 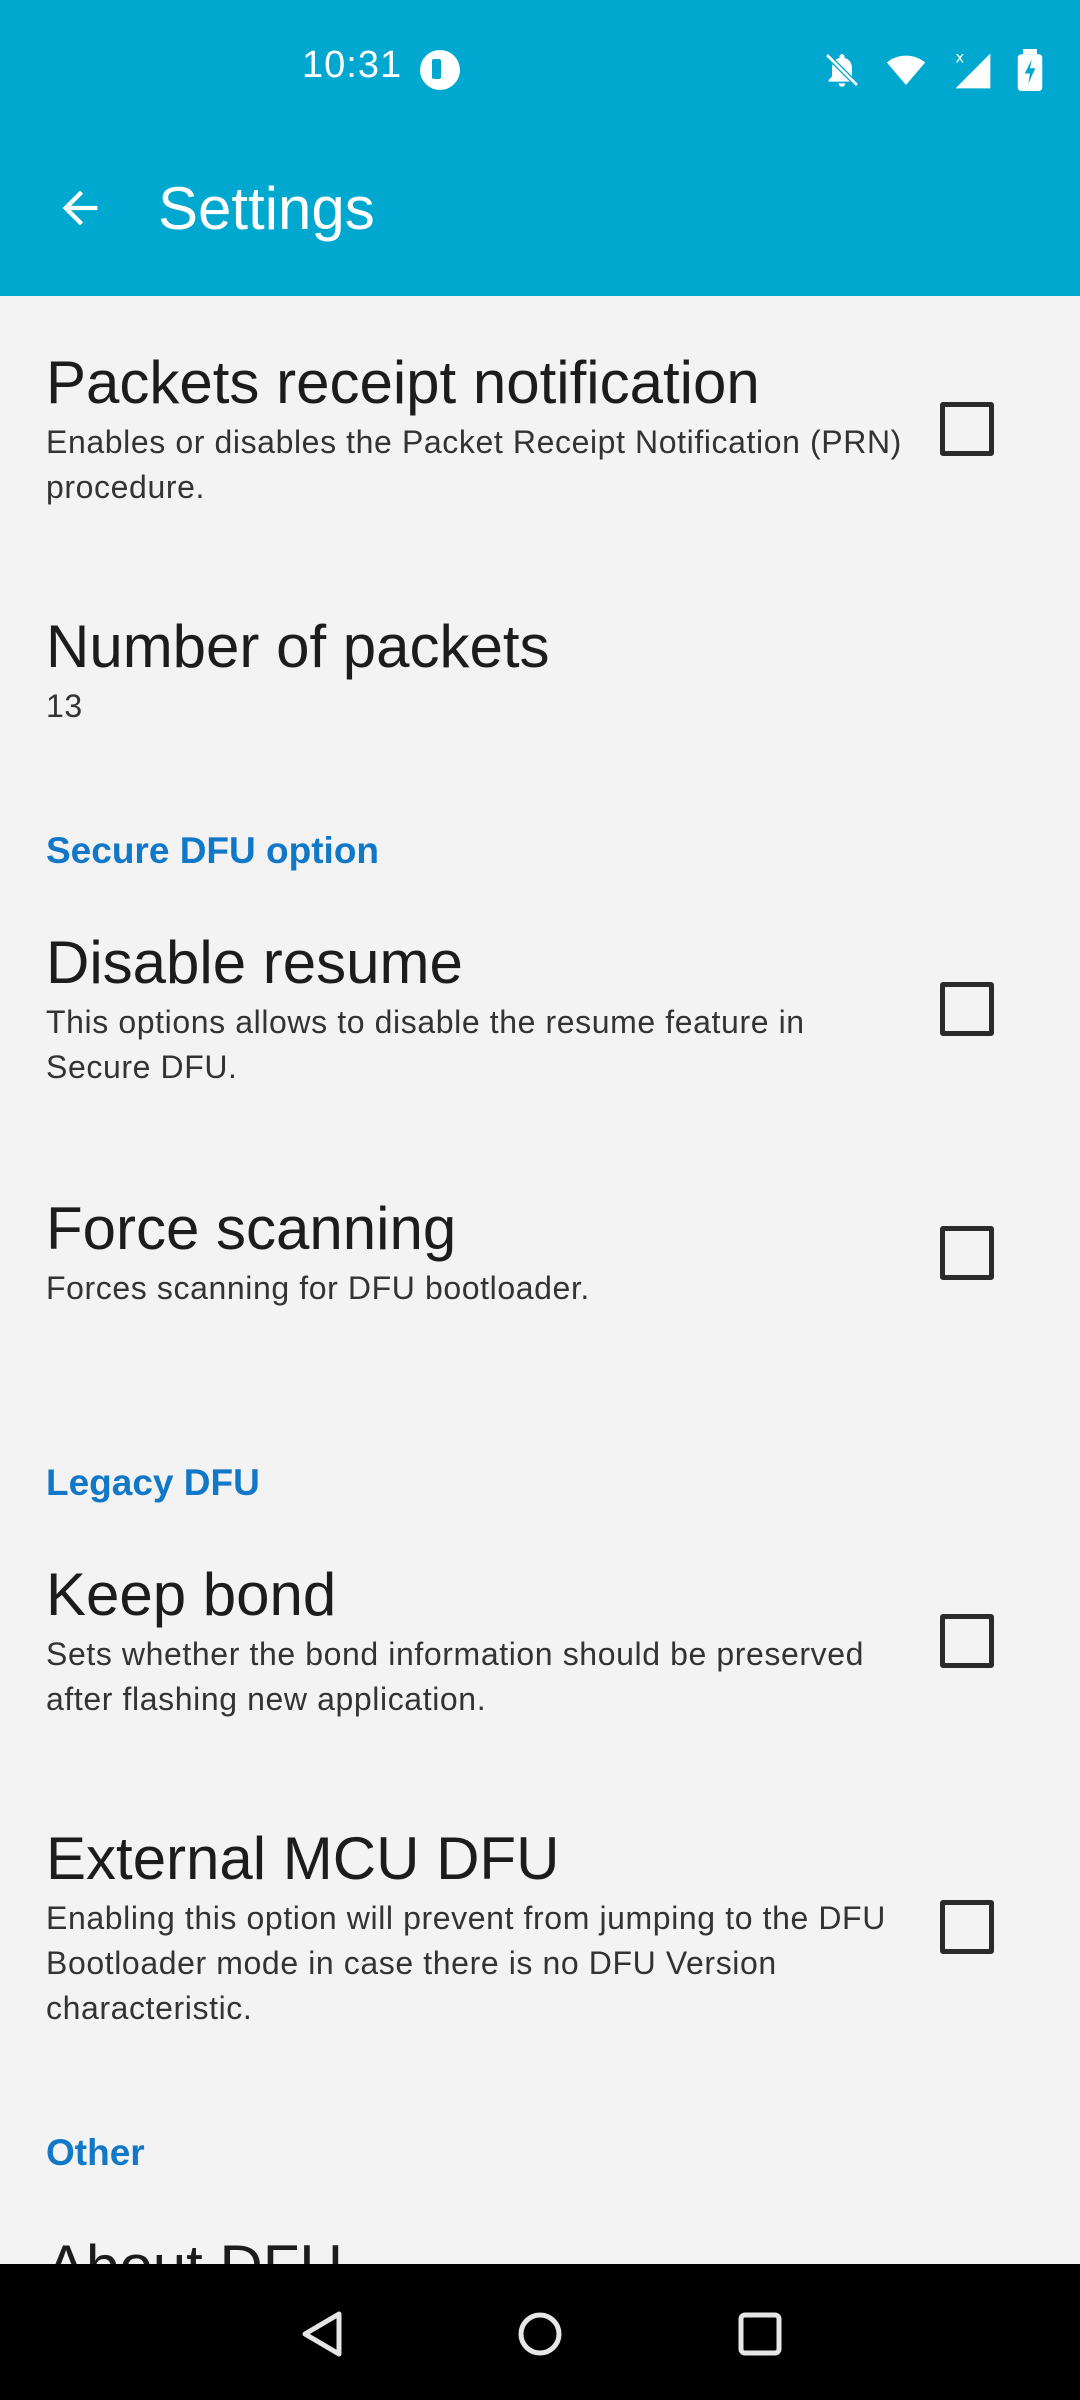 What do you see at coordinates (906, 70) in the screenshot?
I see `wifi-icon` at bounding box center [906, 70].